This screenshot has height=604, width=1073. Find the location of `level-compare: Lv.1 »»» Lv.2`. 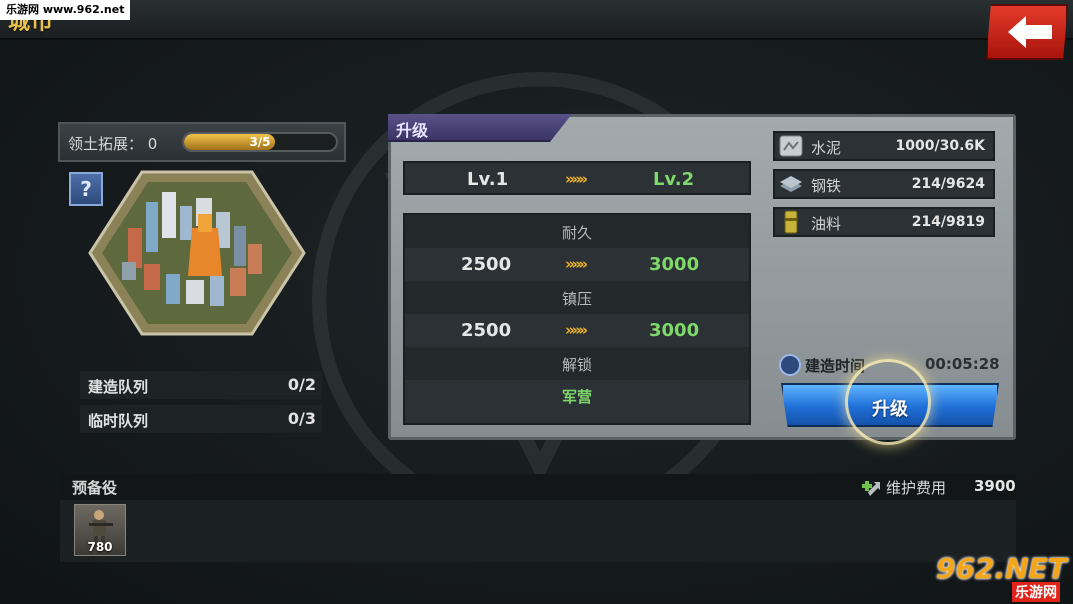

level-compare: Lv.1 »»» Lv.2 is located at coordinates (577, 178).